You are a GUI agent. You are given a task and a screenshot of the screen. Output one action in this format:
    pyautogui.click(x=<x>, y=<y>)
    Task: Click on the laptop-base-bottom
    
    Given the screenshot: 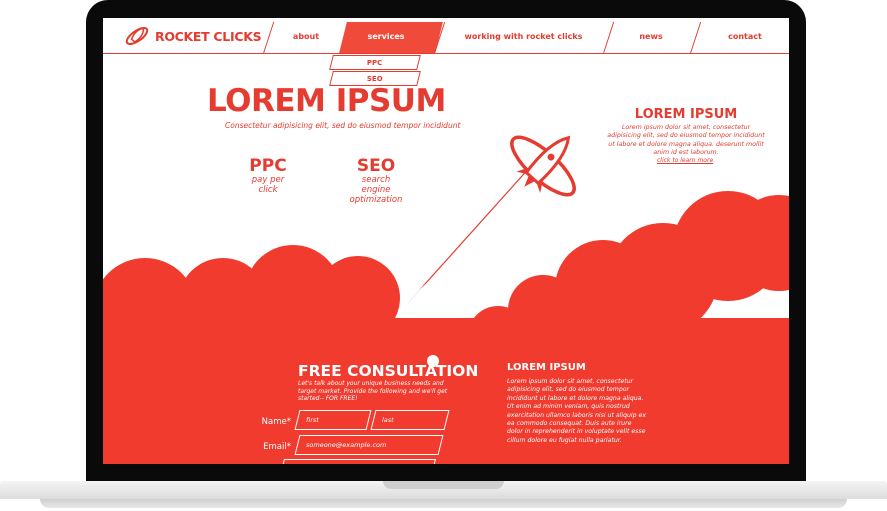 What is the action you would take?
    pyautogui.click(x=443, y=503)
    